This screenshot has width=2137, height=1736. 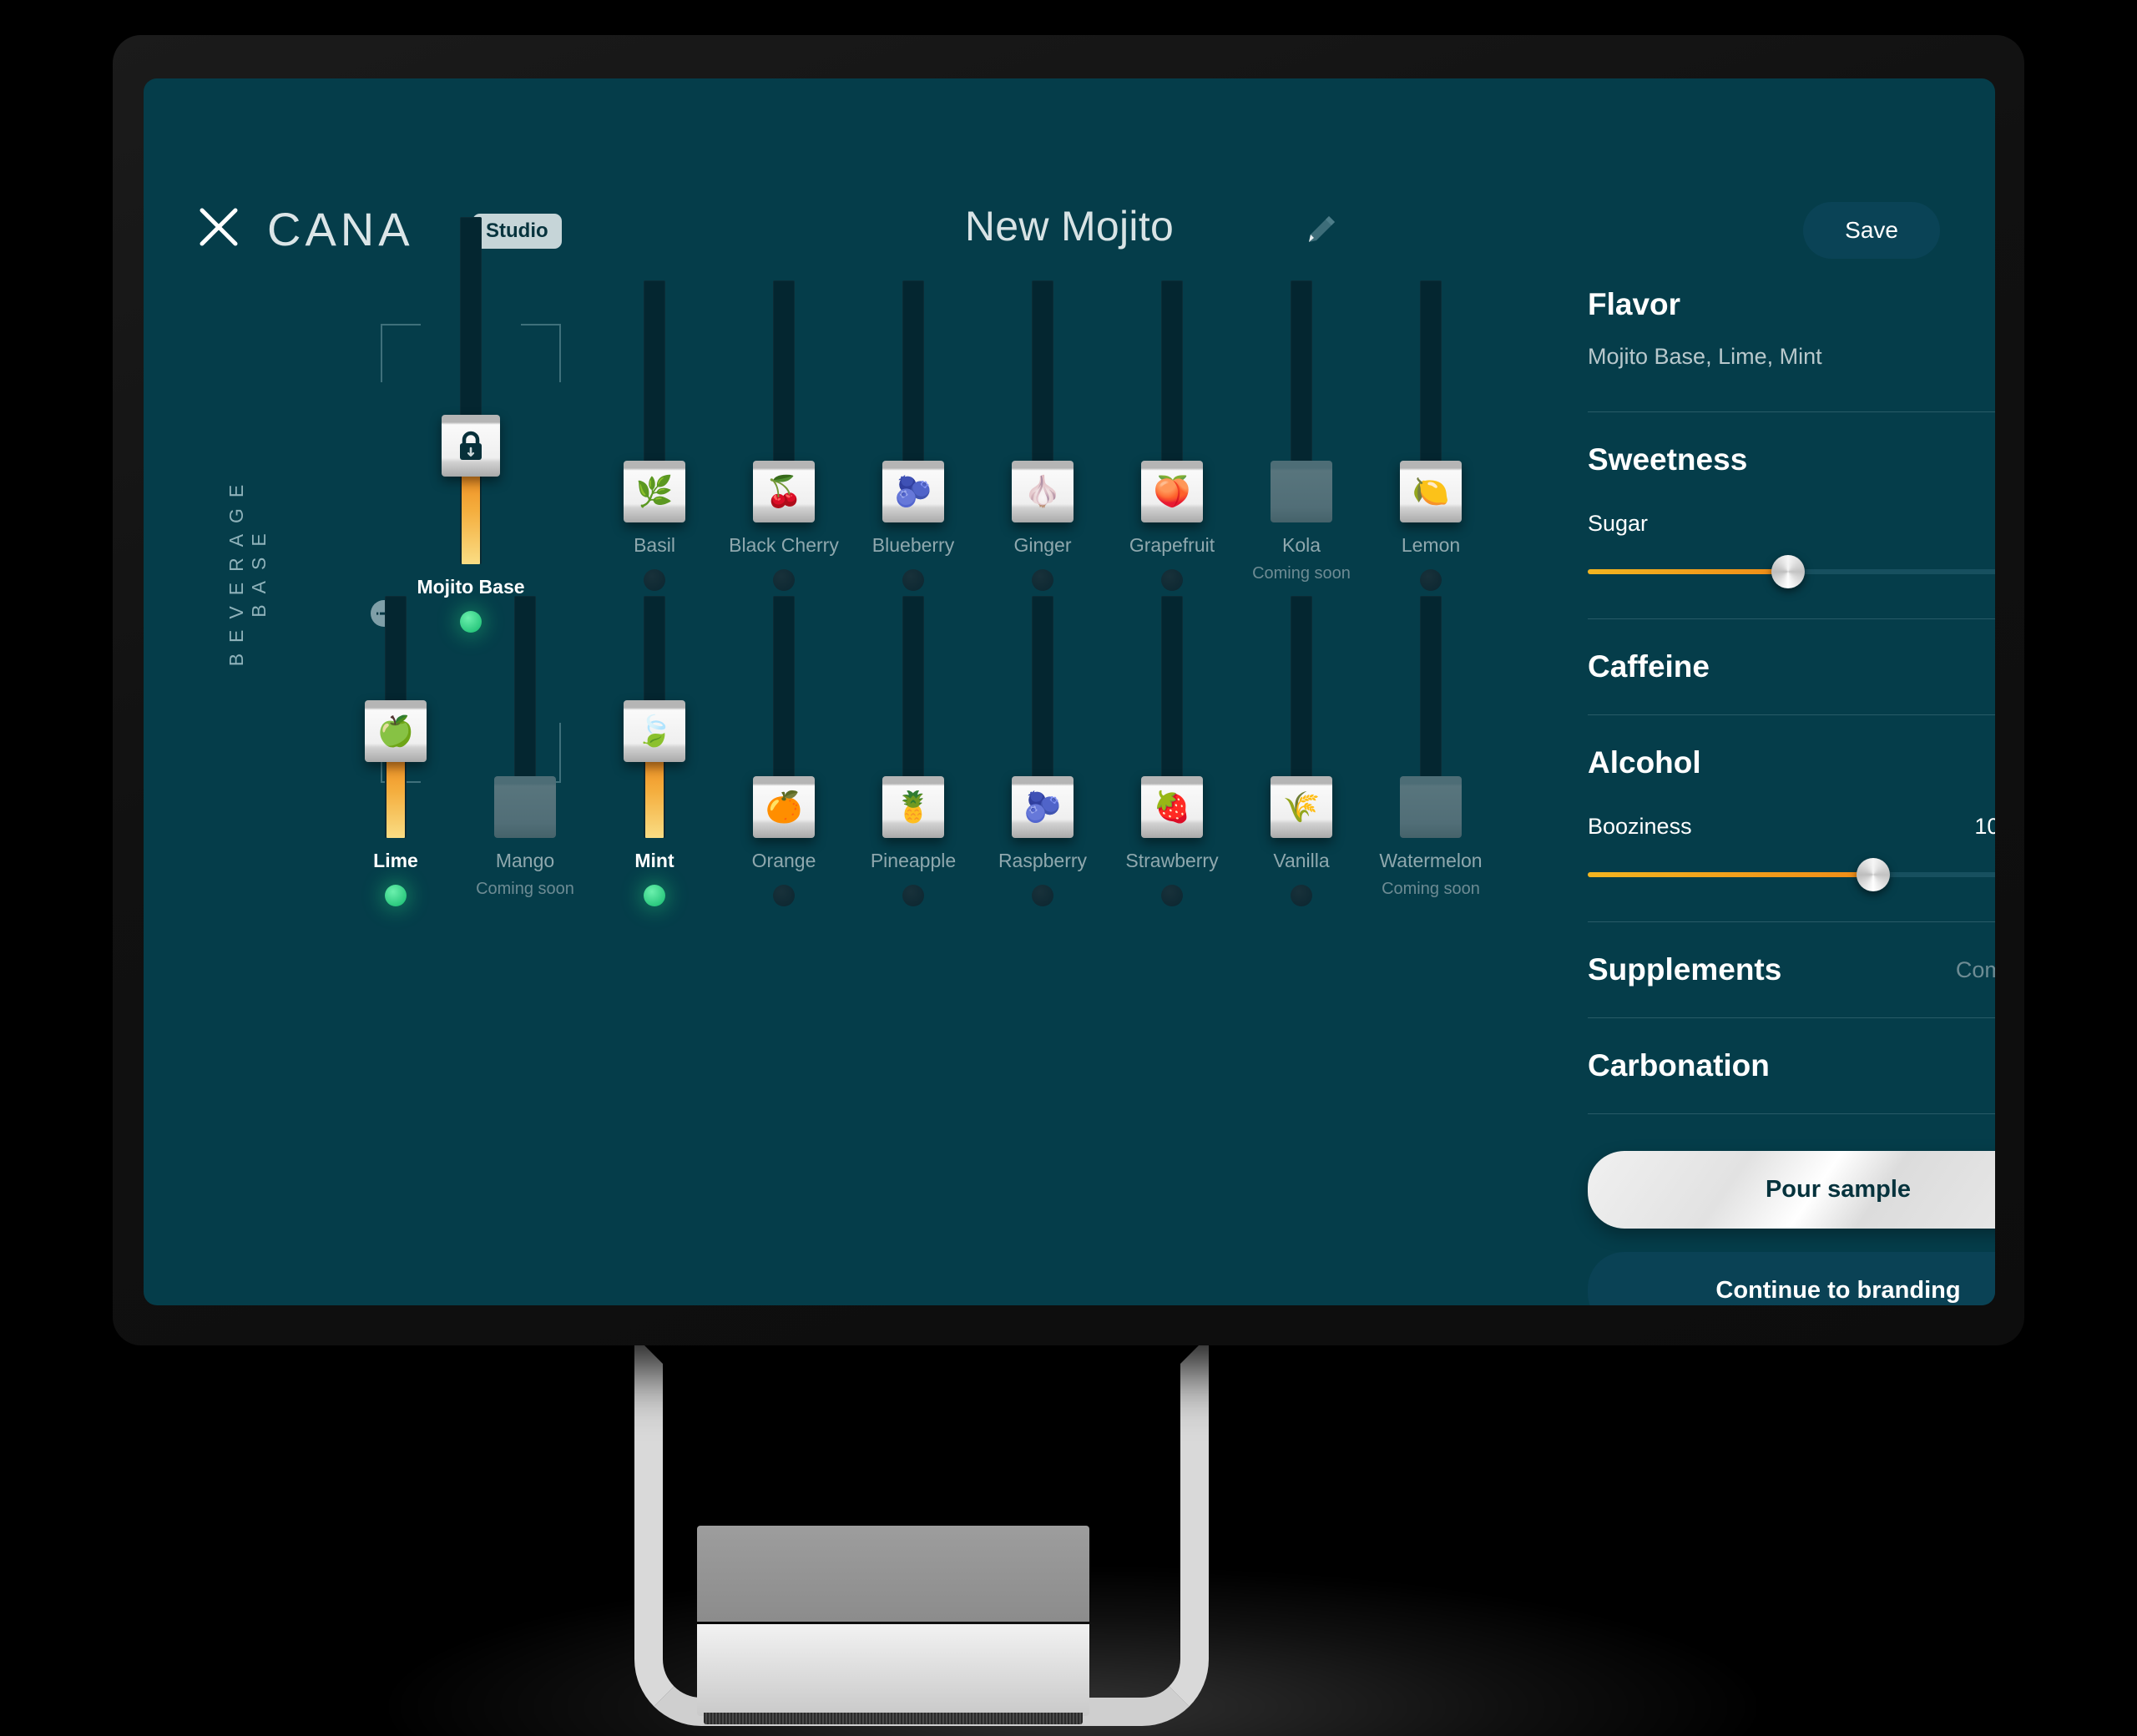 I want to click on lemon-cap: 🍋, so click(x=1431, y=491).